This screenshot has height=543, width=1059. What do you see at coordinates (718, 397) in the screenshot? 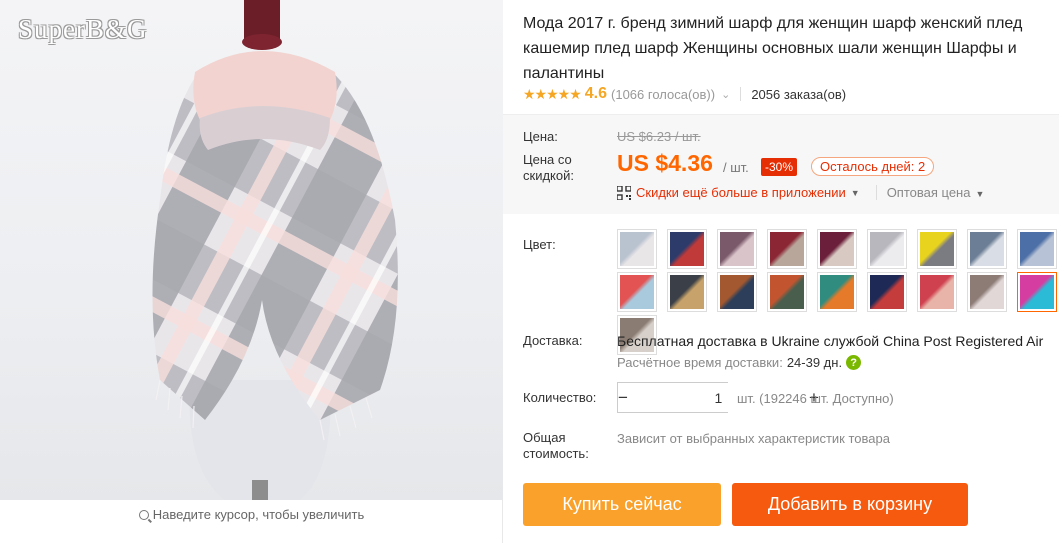
I see `quantity-stepper: − +` at bounding box center [718, 397].